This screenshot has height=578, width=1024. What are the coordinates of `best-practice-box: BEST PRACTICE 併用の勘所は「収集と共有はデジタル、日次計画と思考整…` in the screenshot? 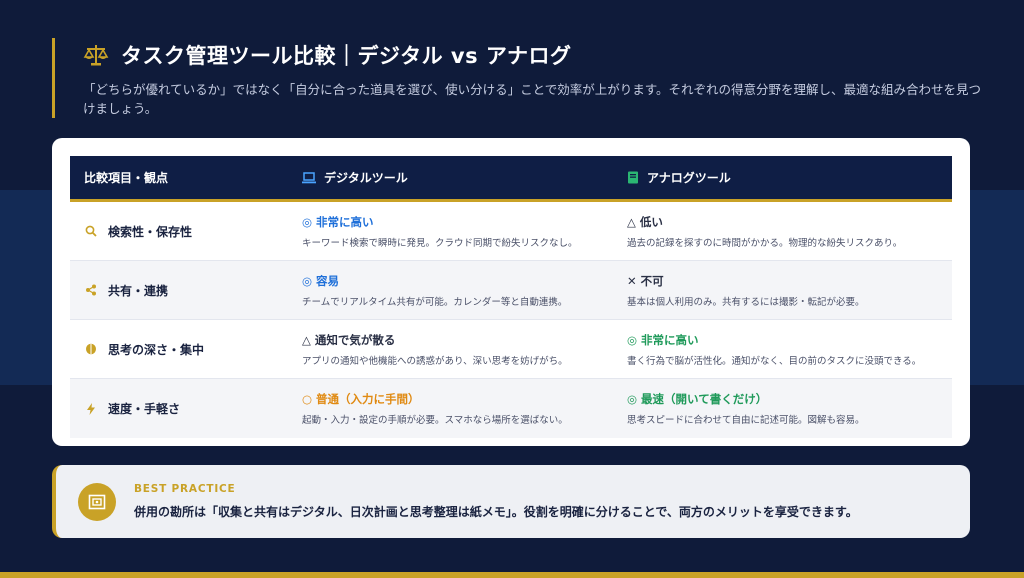 It's located at (511, 501).